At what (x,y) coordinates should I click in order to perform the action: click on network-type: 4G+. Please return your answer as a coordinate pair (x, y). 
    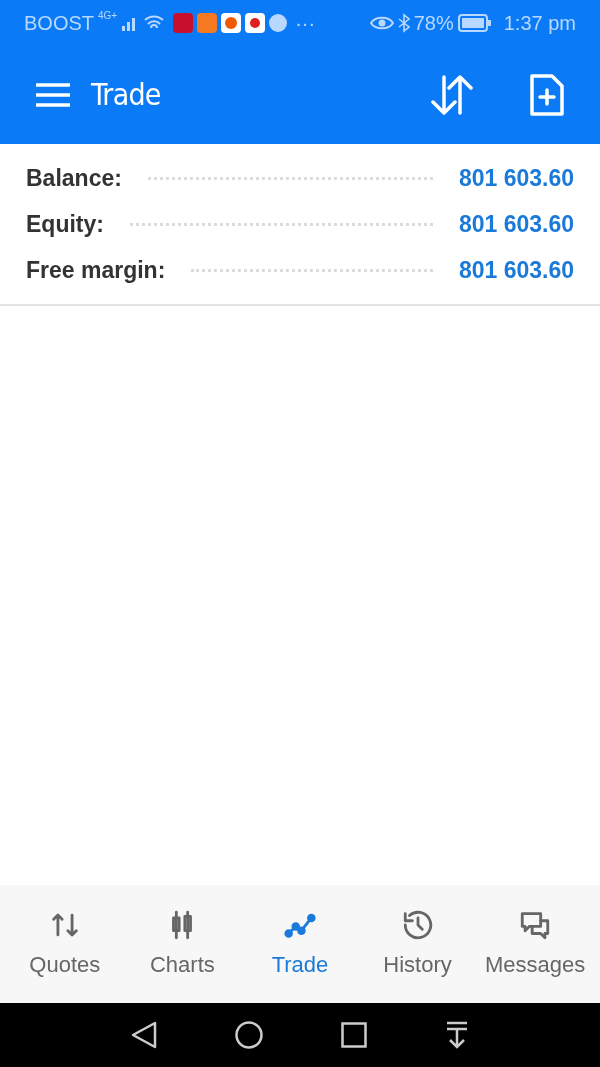
    Looking at the image, I should click on (108, 16).